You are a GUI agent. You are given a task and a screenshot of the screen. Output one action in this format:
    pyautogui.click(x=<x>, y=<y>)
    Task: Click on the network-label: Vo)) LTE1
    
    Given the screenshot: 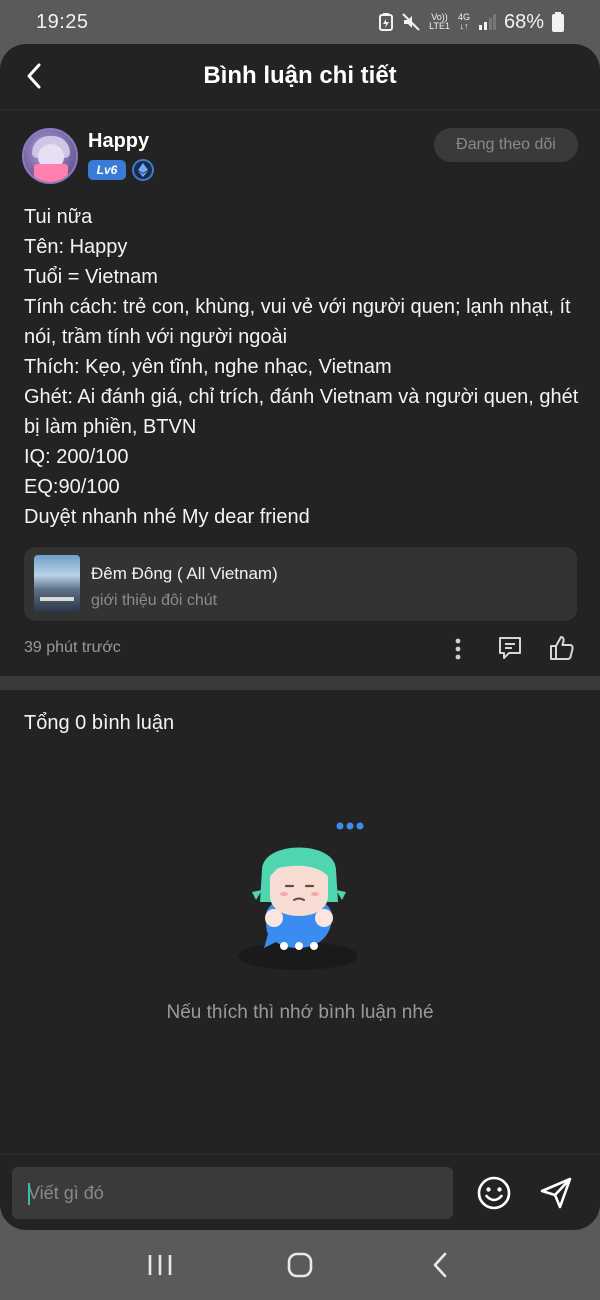 What is the action you would take?
    pyautogui.click(x=439, y=21)
    